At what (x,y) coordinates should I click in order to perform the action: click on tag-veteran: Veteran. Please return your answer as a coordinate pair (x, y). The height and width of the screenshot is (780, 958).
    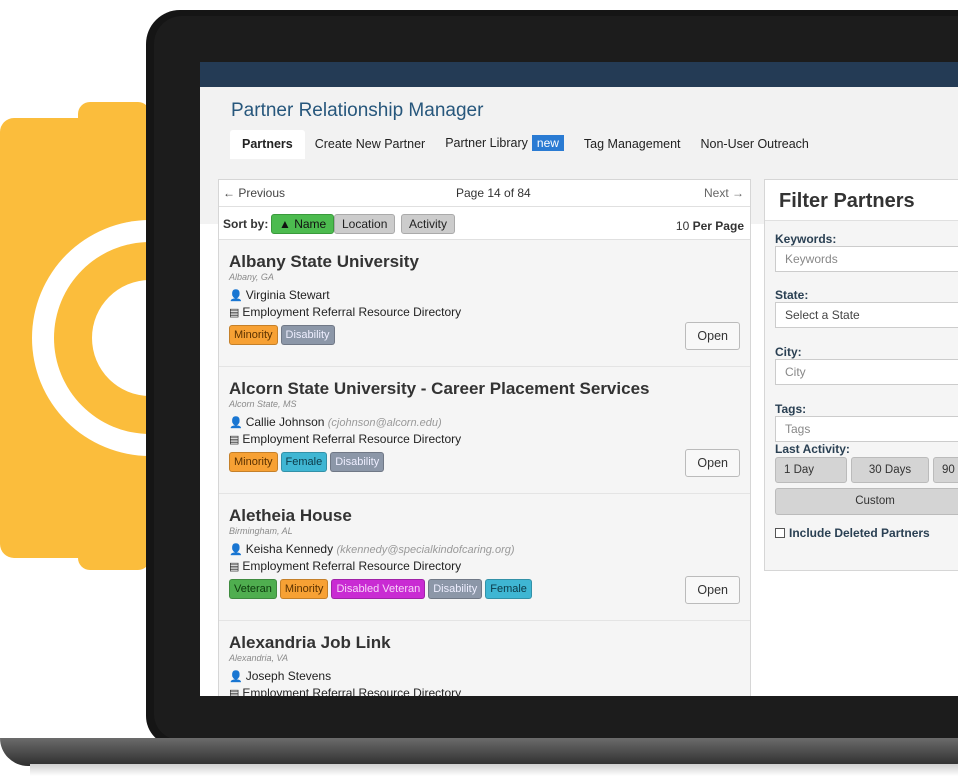
    Looking at the image, I should click on (253, 589).